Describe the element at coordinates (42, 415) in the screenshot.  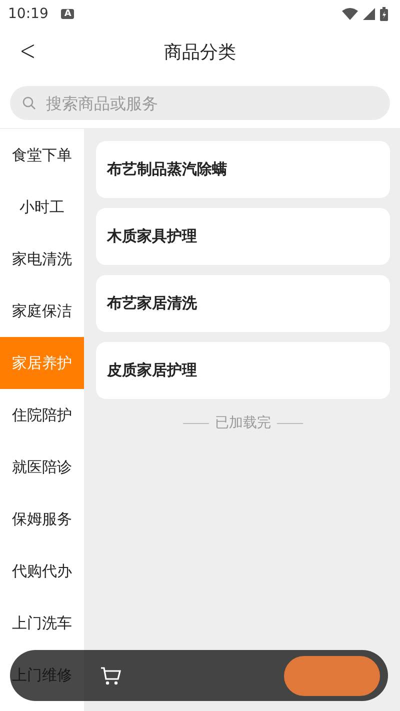
I see `category-item: 住院陪护` at that location.